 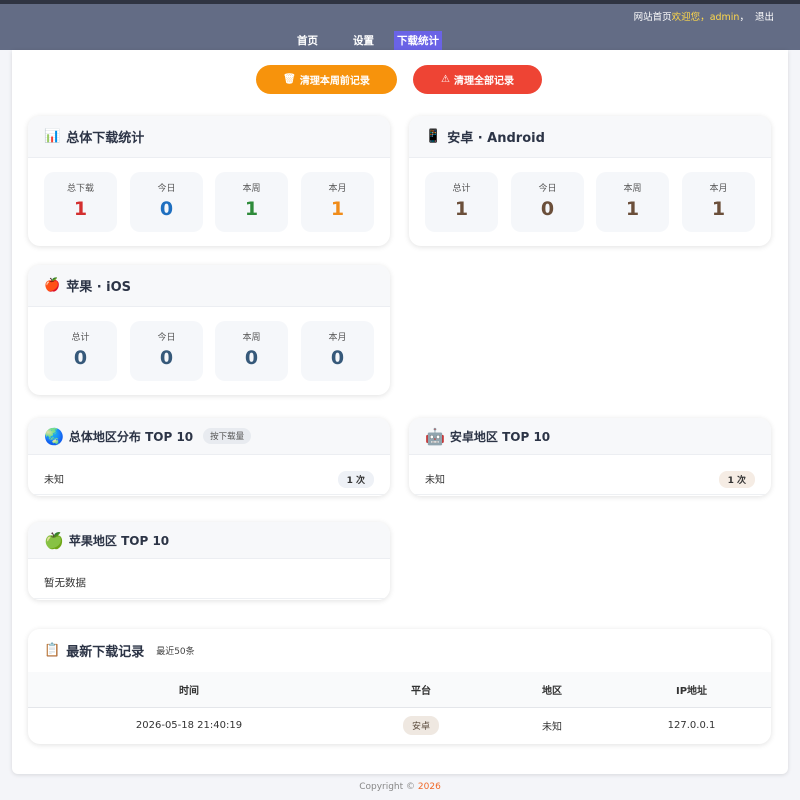 What do you see at coordinates (418, 41) in the screenshot?
I see `nav-download-stats: 下载统计` at bounding box center [418, 41].